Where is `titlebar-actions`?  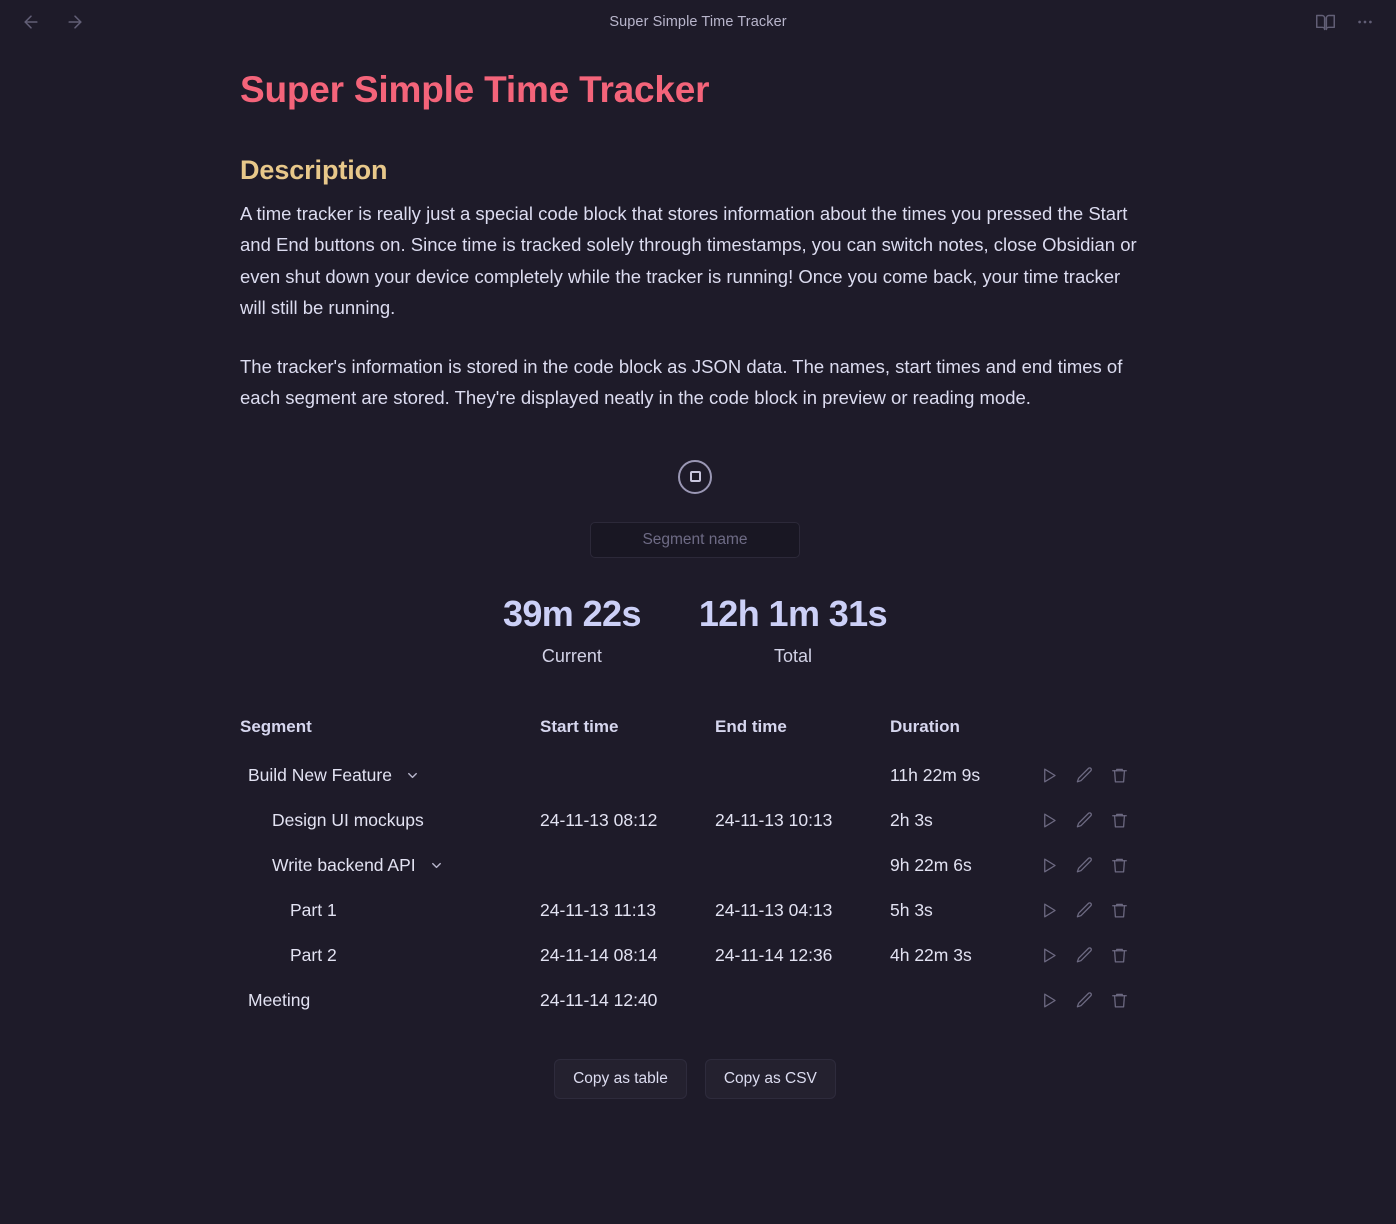 titlebar-actions is located at coordinates (1345, 22).